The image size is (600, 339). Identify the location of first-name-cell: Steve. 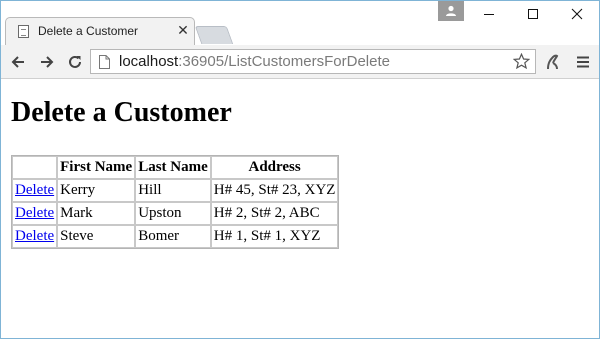
(96, 236).